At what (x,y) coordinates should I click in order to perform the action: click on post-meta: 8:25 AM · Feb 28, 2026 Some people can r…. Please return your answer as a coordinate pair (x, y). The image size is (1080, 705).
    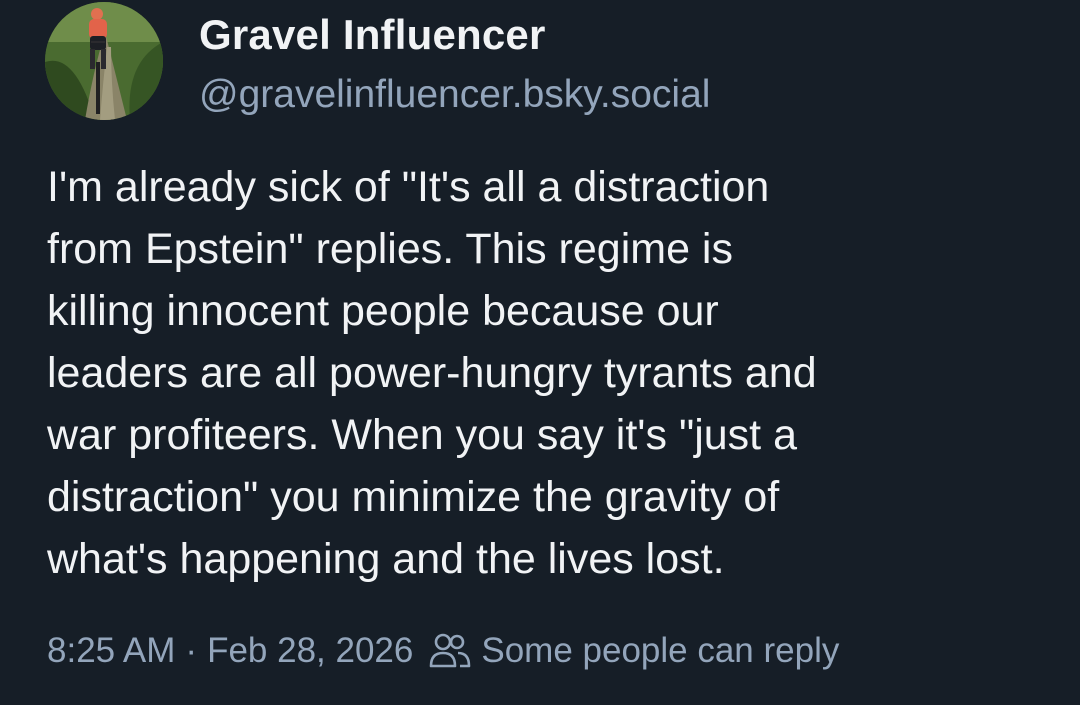
    Looking at the image, I should click on (443, 651).